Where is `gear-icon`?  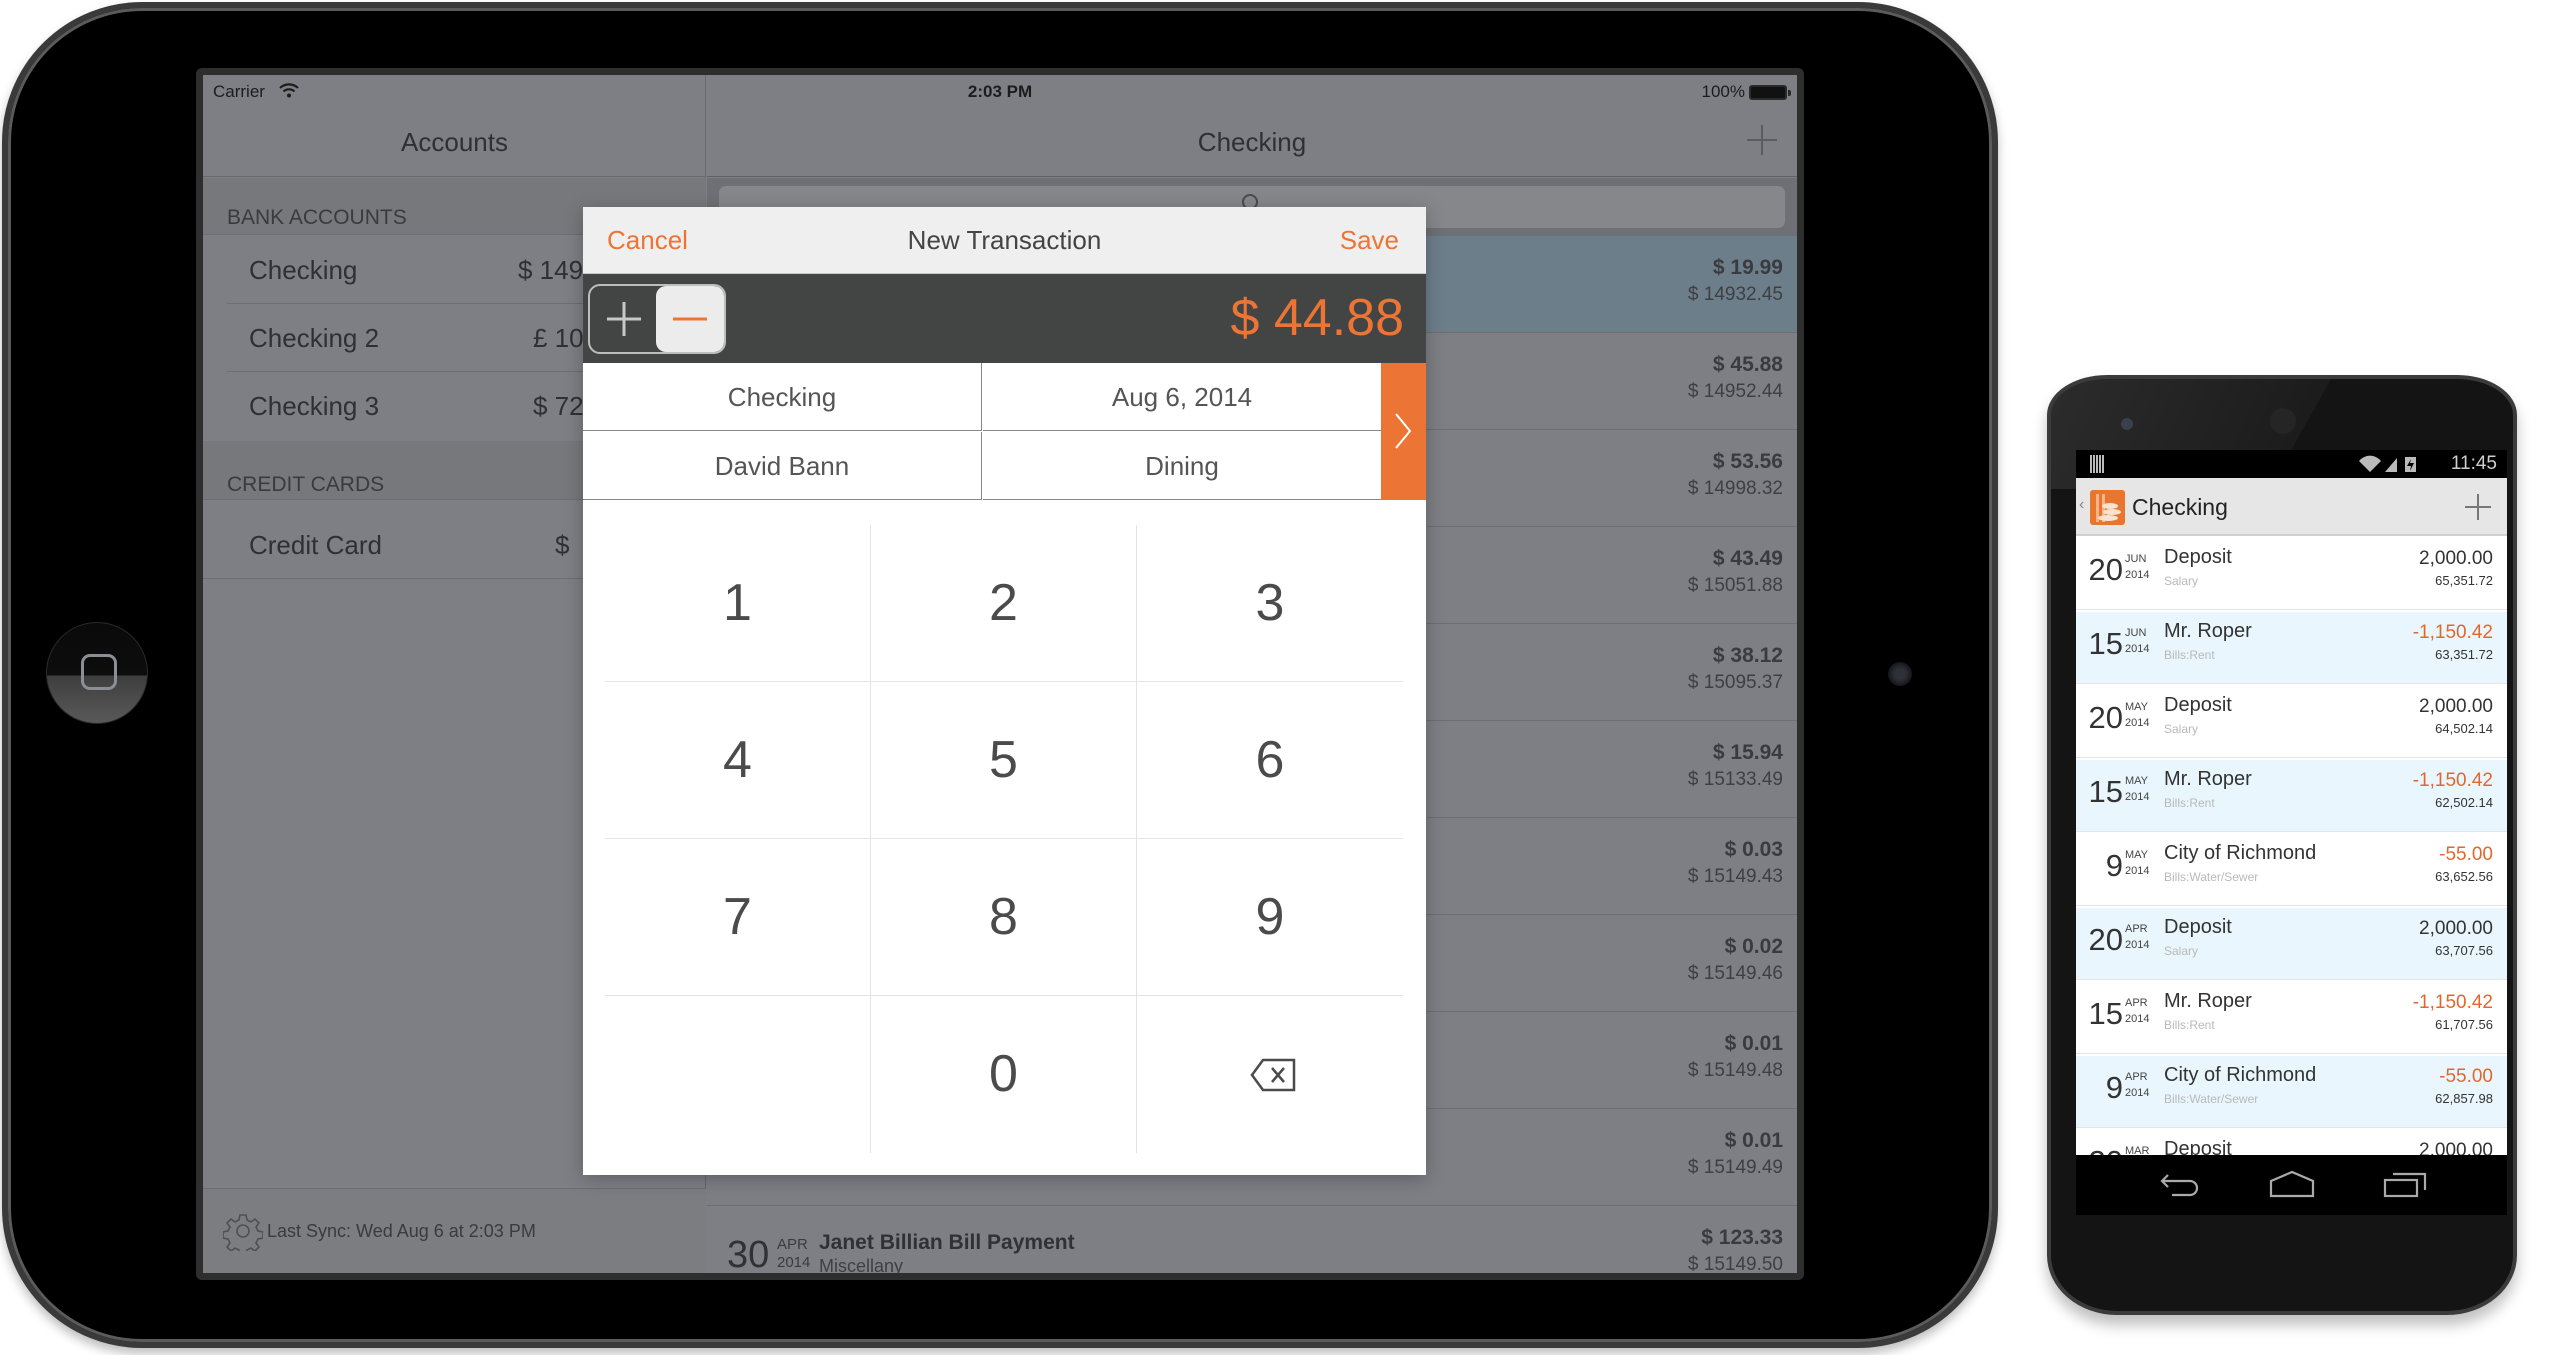 gear-icon is located at coordinates (243, 1231).